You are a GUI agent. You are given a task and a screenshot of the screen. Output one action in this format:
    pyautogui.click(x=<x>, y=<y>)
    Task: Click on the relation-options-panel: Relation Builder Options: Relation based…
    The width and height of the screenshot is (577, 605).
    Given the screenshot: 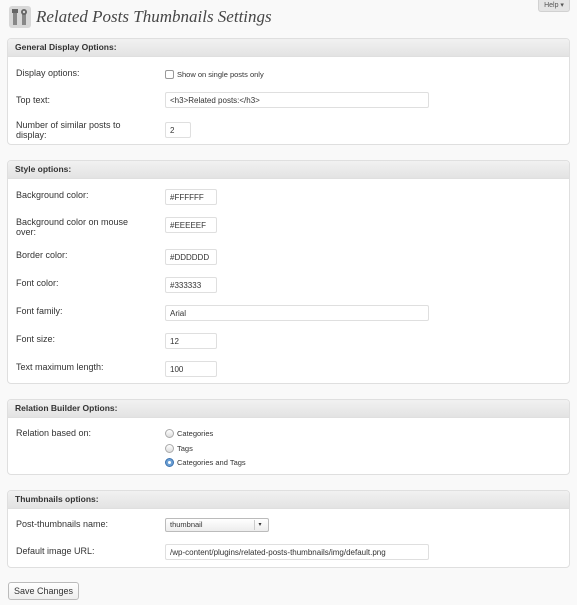 What is the action you would take?
    pyautogui.click(x=288, y=437)
    